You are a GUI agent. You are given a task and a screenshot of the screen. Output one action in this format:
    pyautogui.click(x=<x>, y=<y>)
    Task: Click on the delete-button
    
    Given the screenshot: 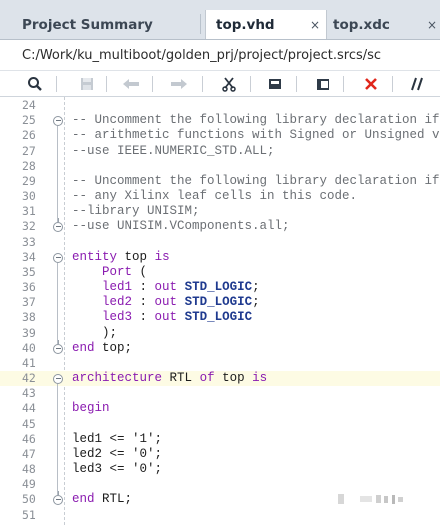 What is the action you would take?
    pyautogui.click(x=371, y=84)
    